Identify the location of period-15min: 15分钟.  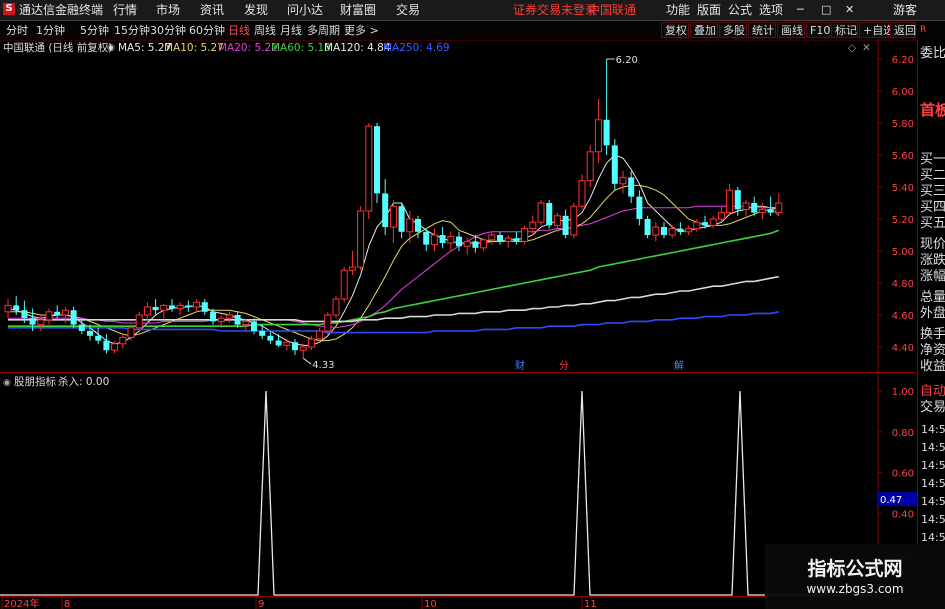
(132, 30).